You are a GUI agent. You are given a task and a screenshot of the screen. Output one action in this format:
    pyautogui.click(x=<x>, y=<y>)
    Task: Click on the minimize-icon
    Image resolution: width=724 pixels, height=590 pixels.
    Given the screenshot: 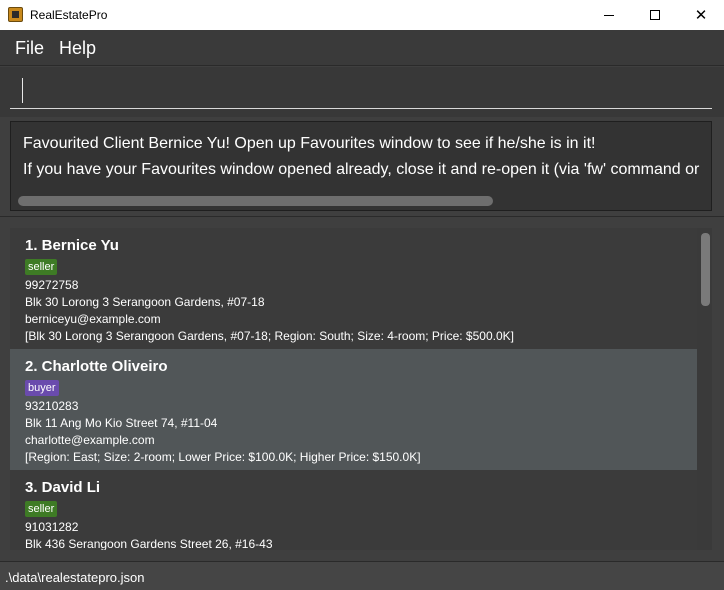 What is the action you would take?
    pyautogui.click(x=609, y=15)
    